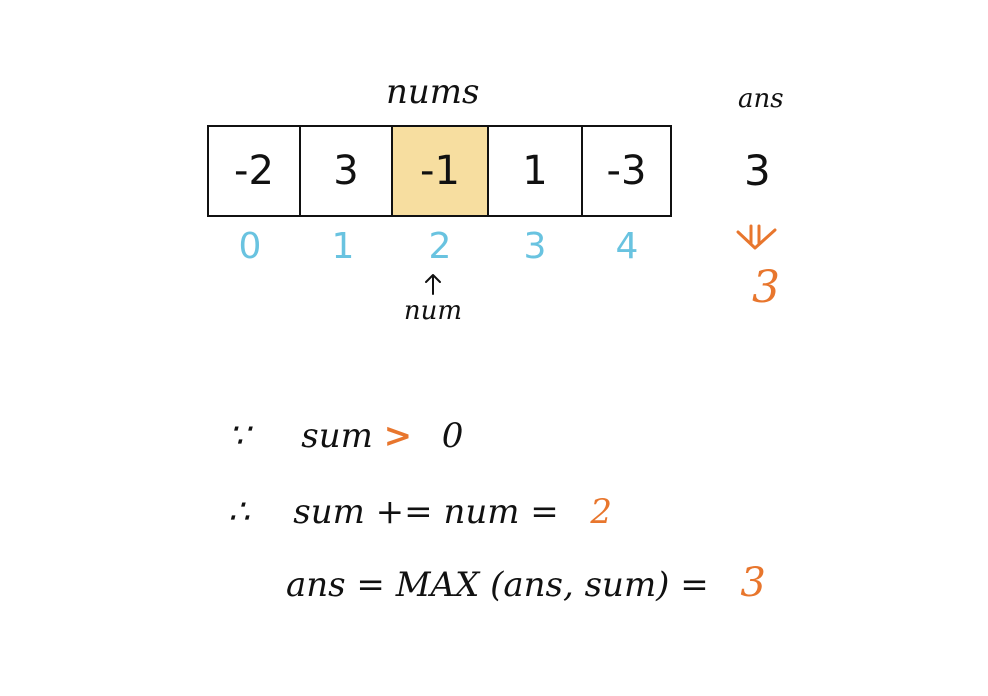 Image resolution: width=988 pixels, height=696 pixels. Describe the element at coordinates (426, 512) in the screenshot. I see `sum-update-expression: sum += num =` at that location.